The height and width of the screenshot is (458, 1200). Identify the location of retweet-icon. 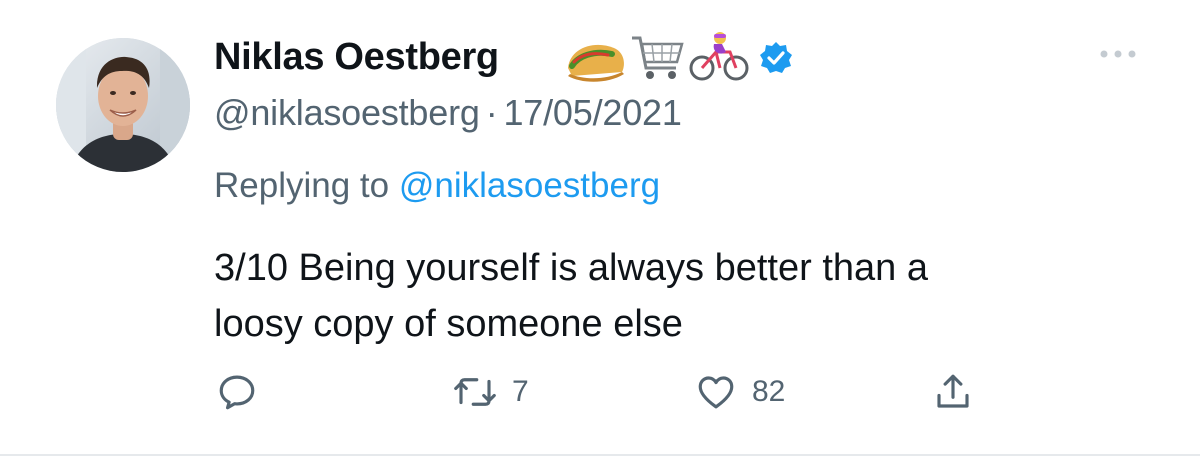
(475, 392).